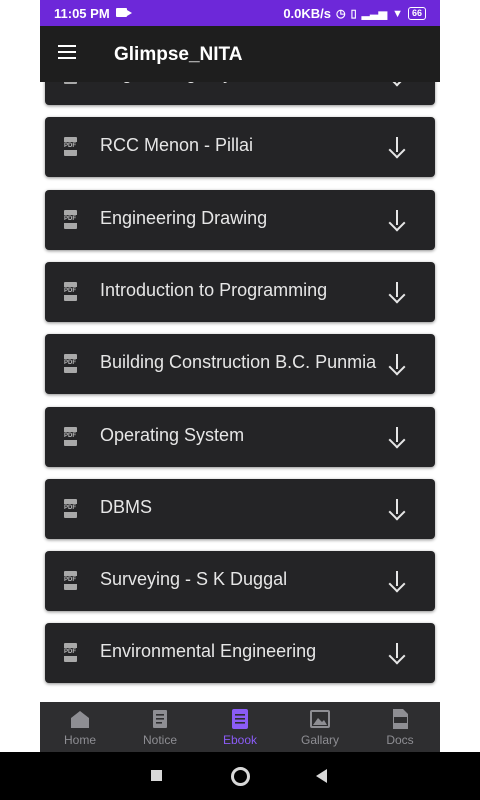 The width and height of the screenshot is (480, 800). What do you see at coordinates (124, 12) in the screenshot?
I see `screen-record-icon` at bounding box center [124, 12].